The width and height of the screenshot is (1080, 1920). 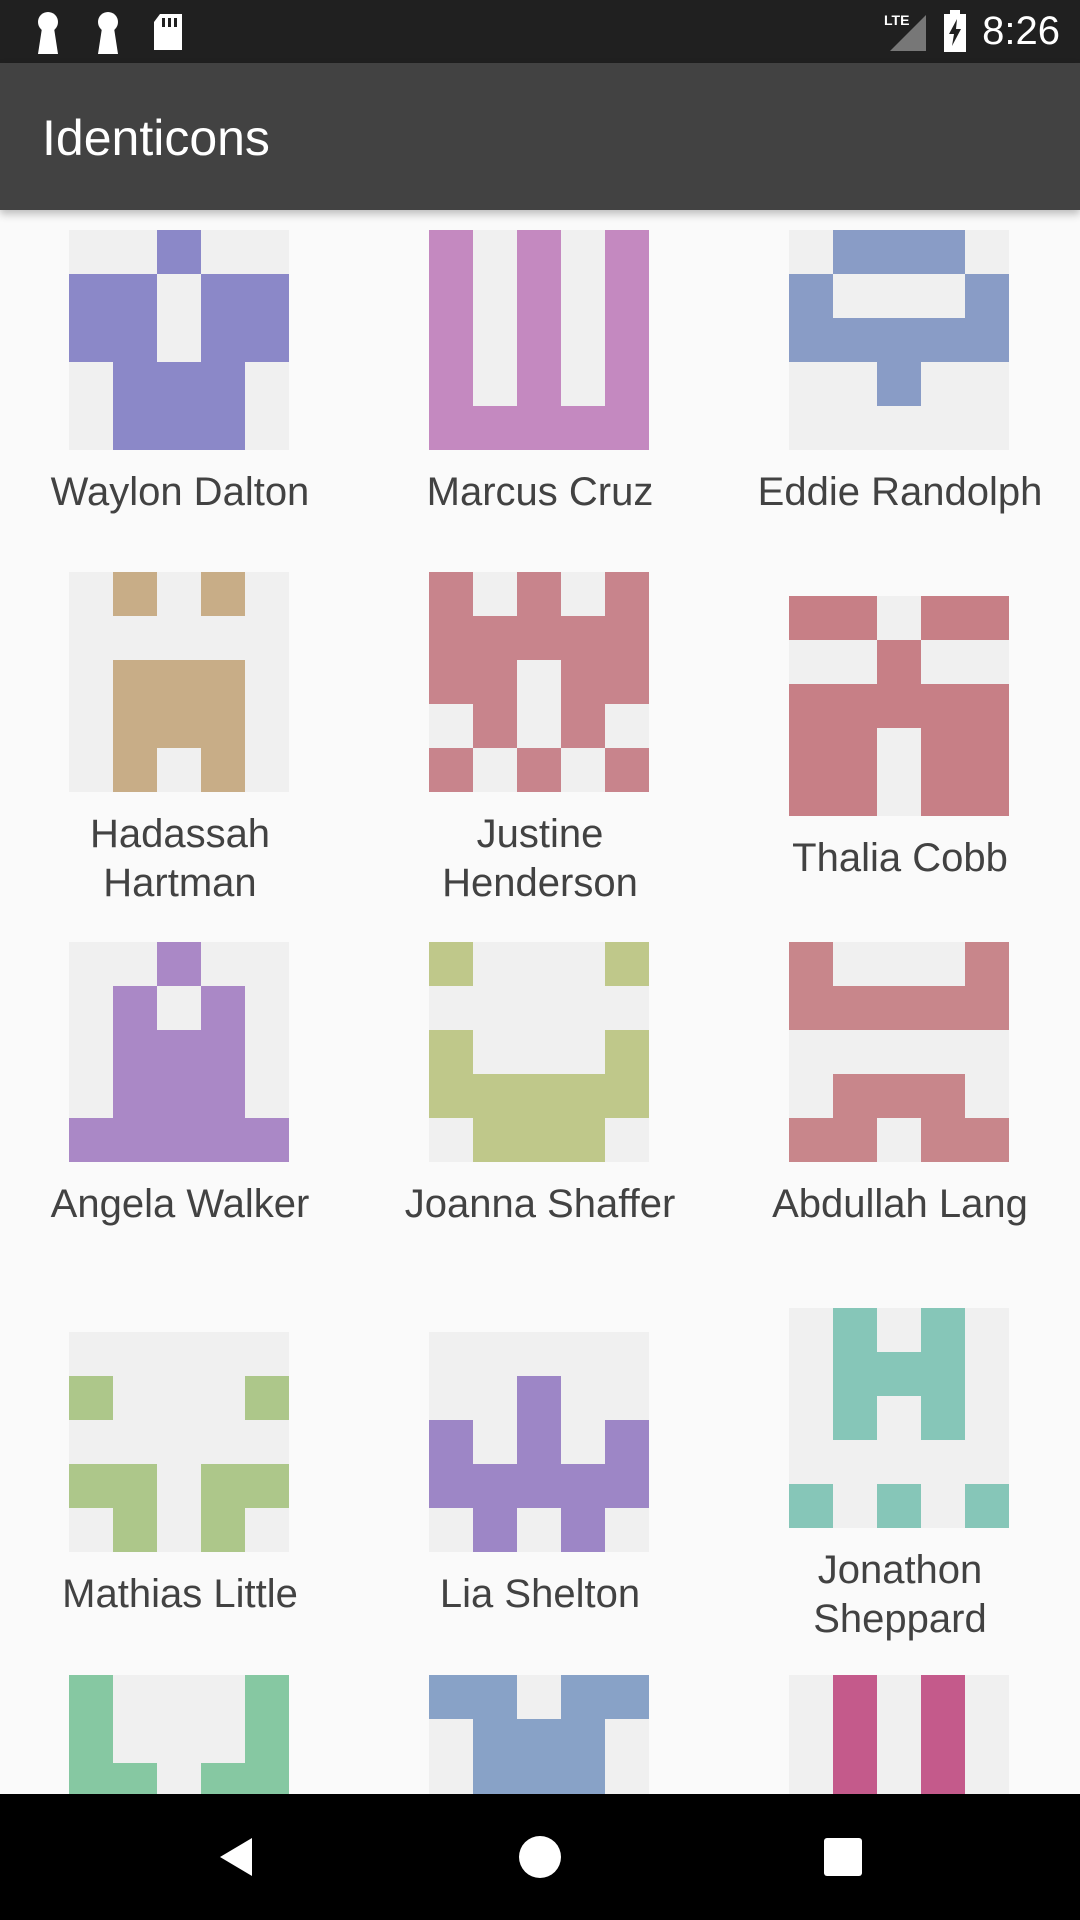 I want to click on contact-name: Lia Shelton, so click(x=540, y=1594).